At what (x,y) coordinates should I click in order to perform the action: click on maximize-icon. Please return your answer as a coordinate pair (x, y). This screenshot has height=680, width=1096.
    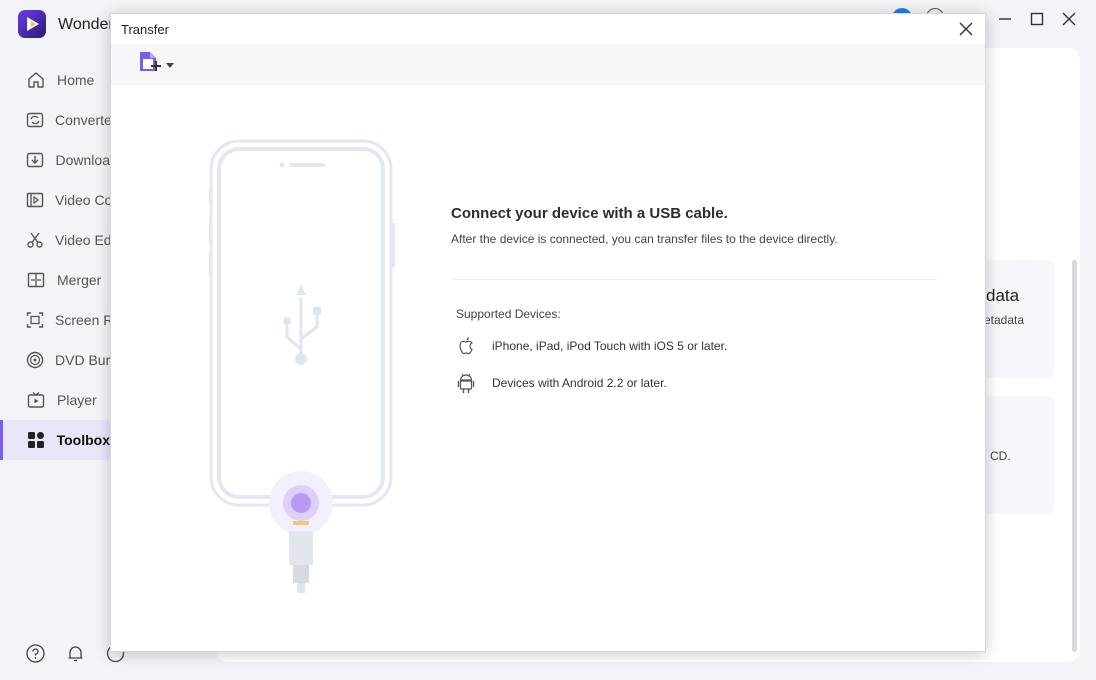
    Looking at the image, I should click on (1037, 19).